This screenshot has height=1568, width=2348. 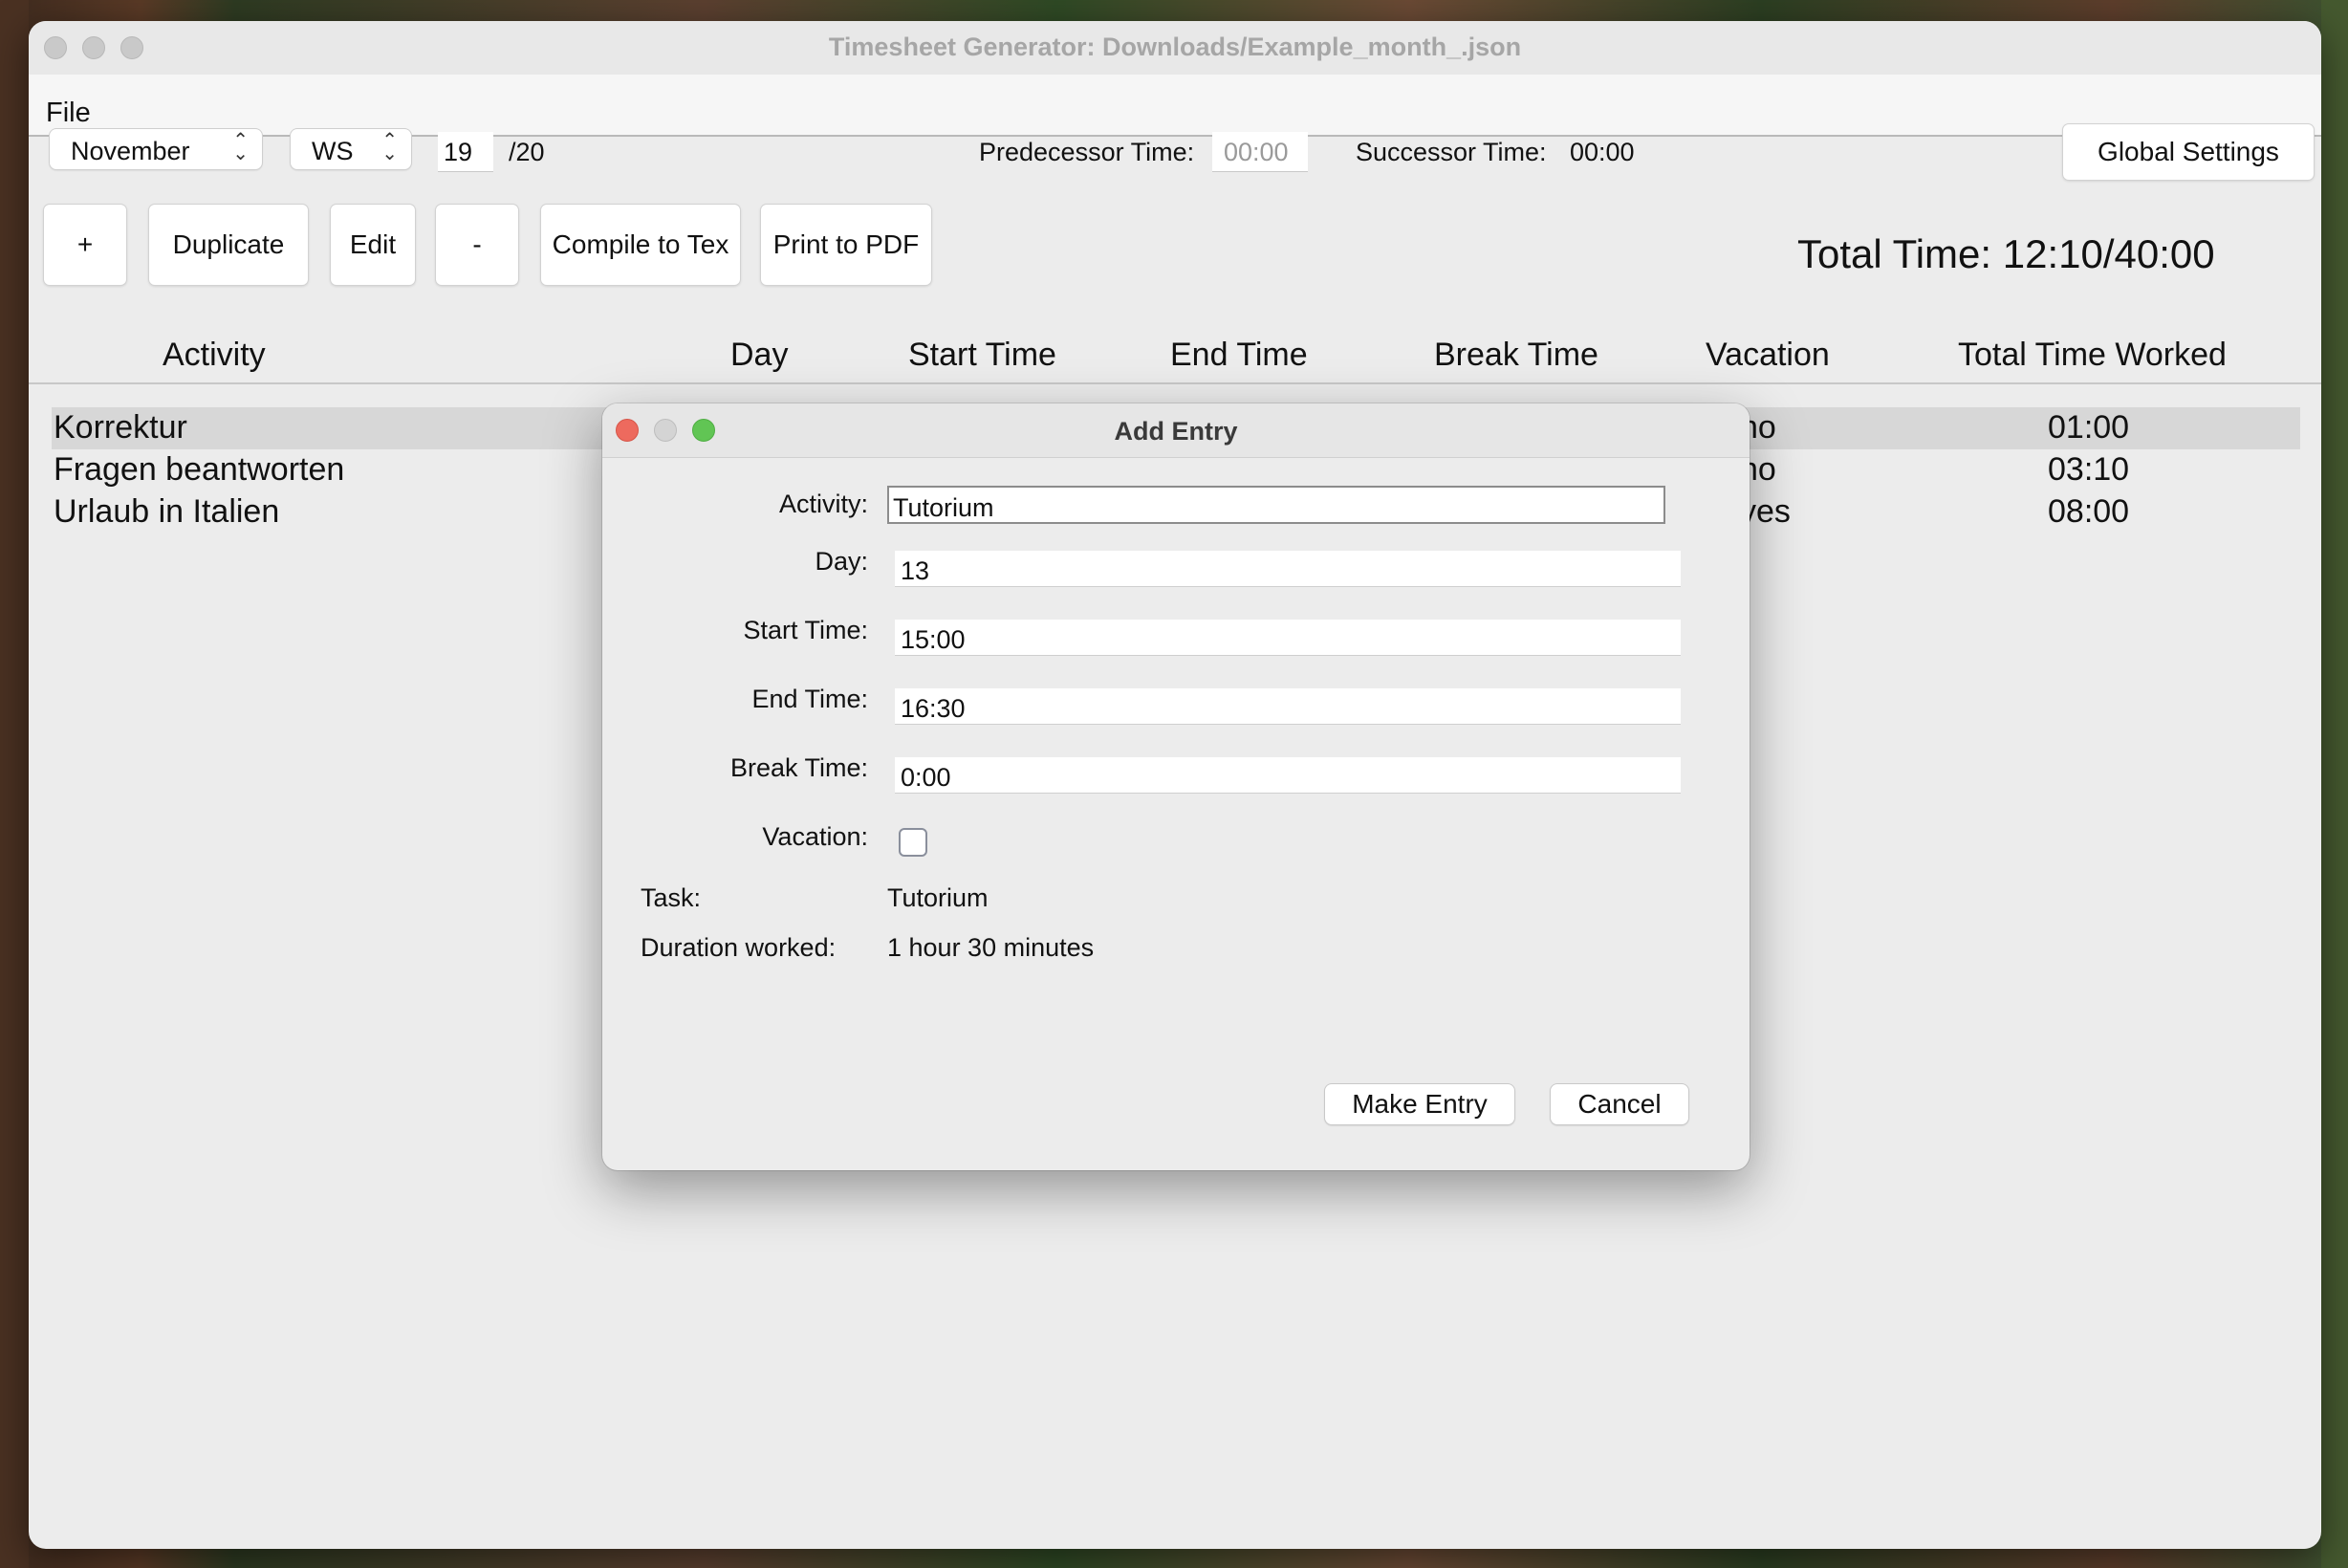 I want to click on year-suffix: /20, so click(x=527, y=152).